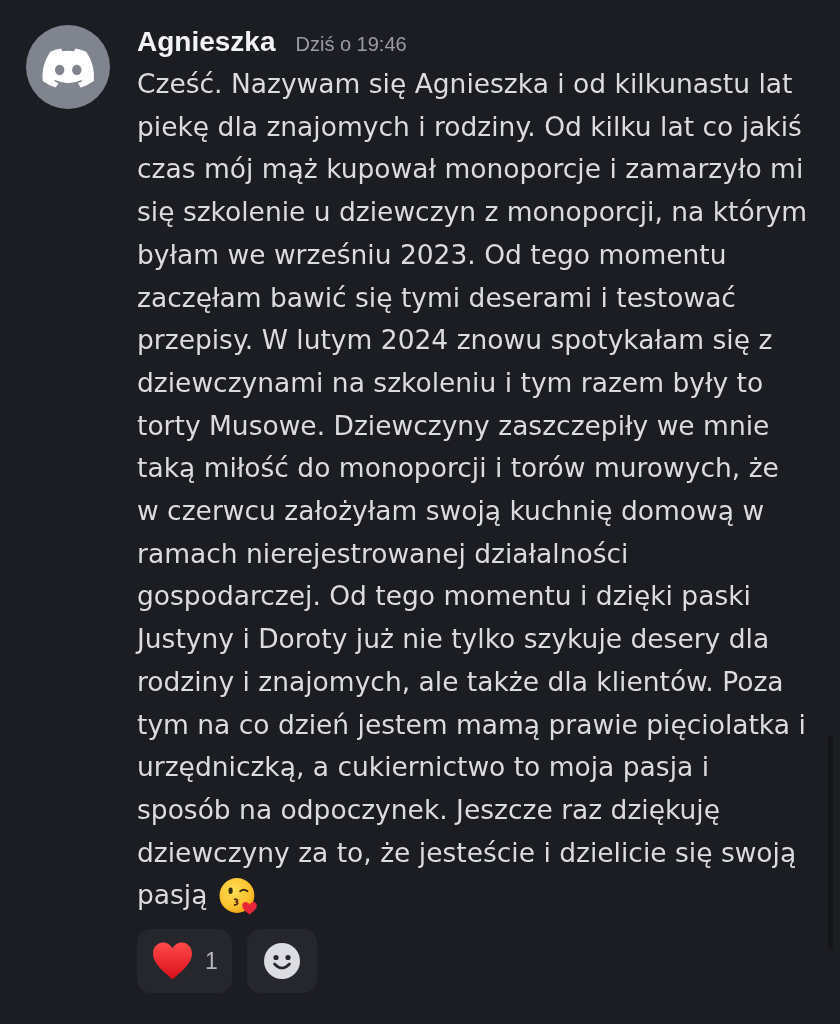 The height and width of the screenshot is (1024, 840). What do you see at coordinates (211, 961) in the screenshot?
I see `reaction-count: 1` at bounding box center [211, 961].